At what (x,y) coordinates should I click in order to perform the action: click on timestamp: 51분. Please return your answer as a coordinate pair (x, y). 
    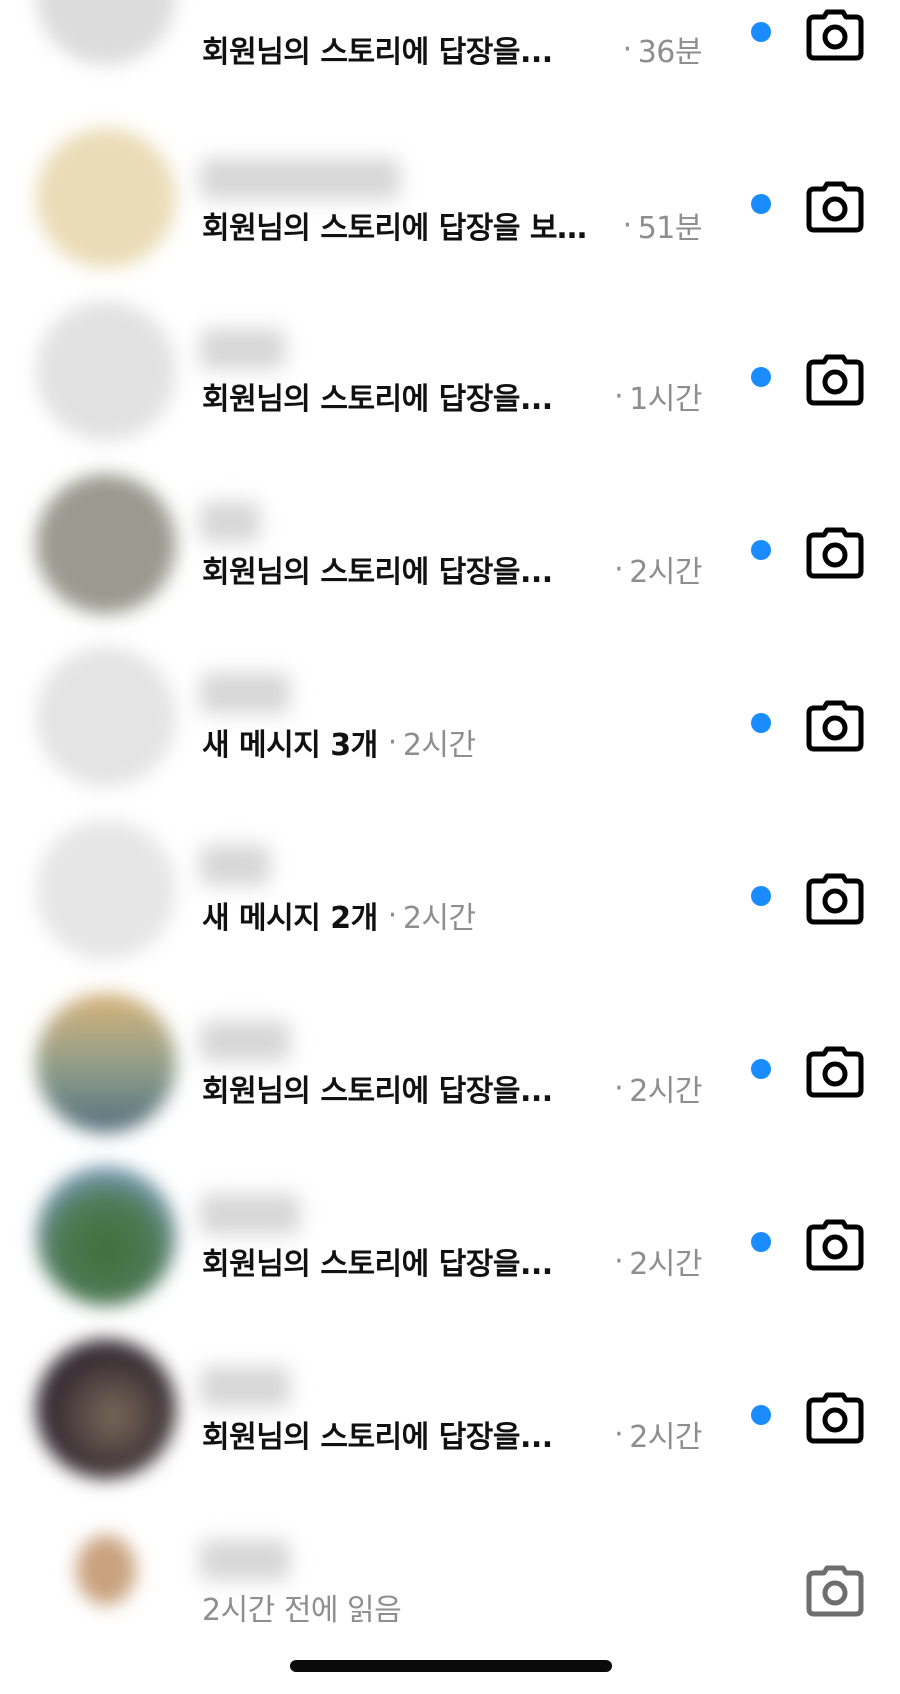
    Looking at the image, I should click on (670, 228).